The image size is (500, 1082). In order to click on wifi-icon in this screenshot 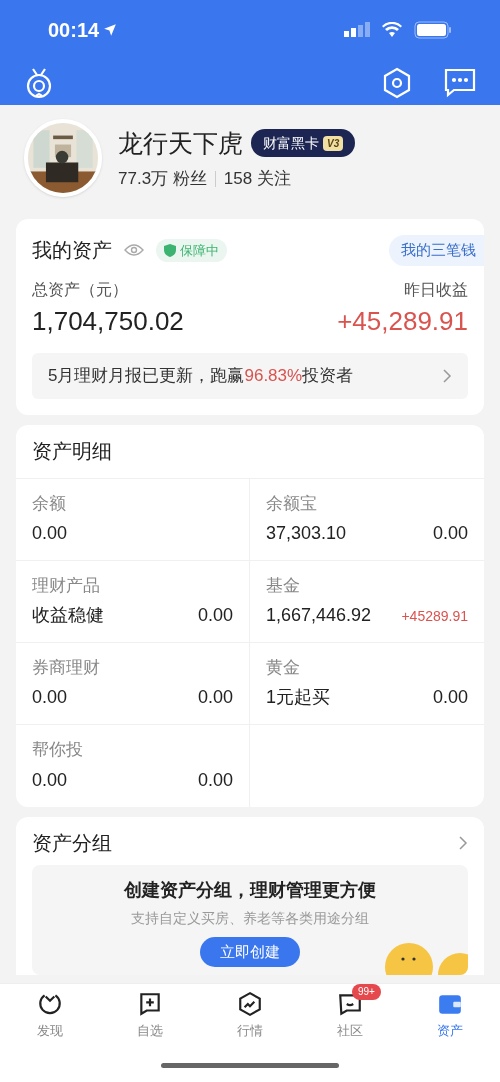, I will do `click(392, 30)`.